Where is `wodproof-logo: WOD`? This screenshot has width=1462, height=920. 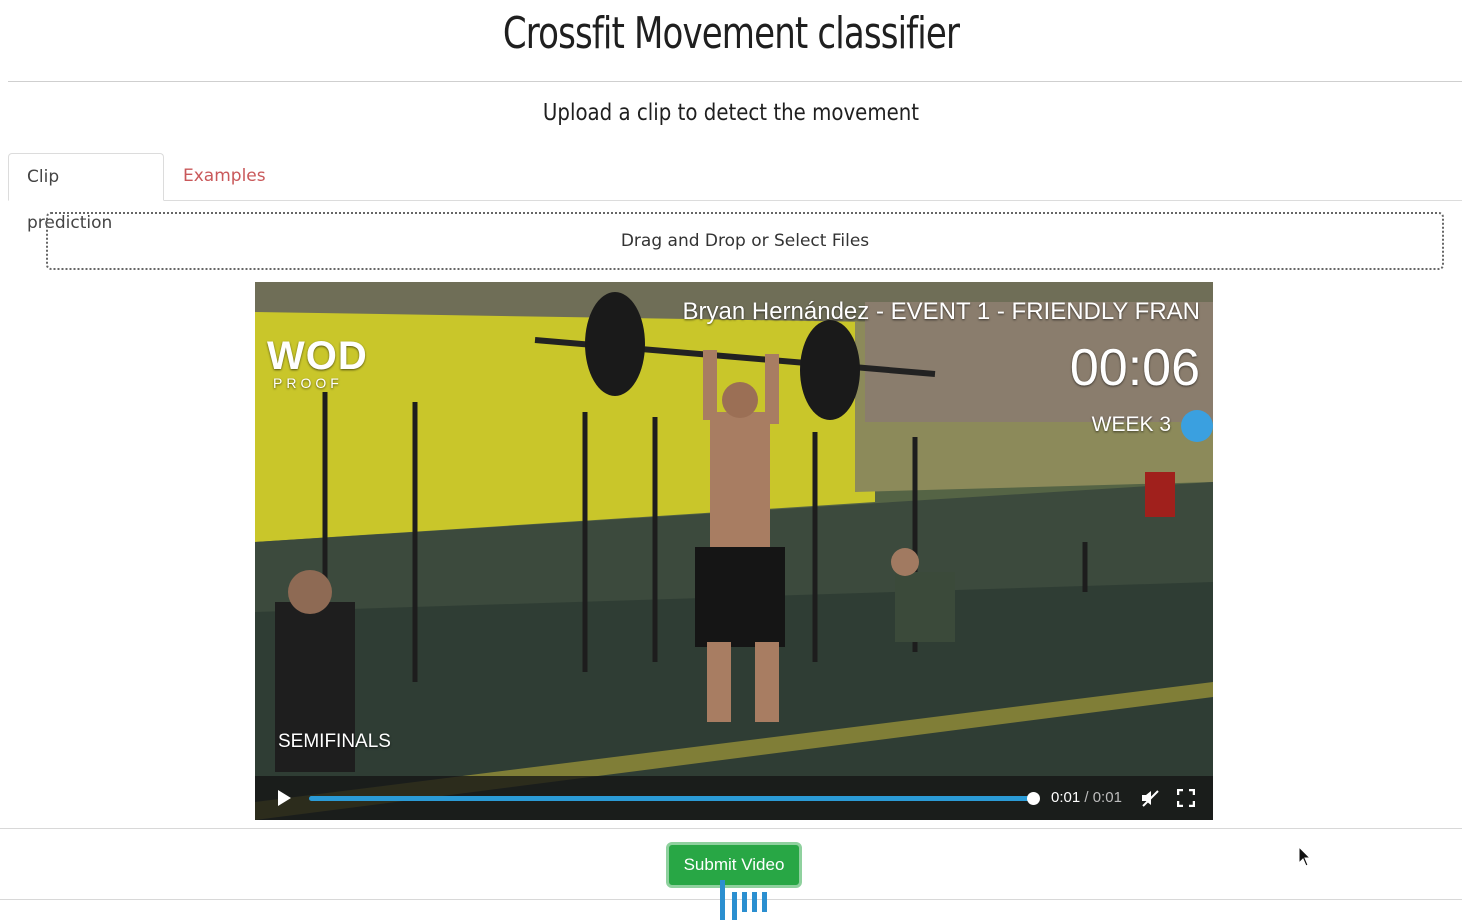
wodproof-logo: WOD is located at coordinates (317, 356).